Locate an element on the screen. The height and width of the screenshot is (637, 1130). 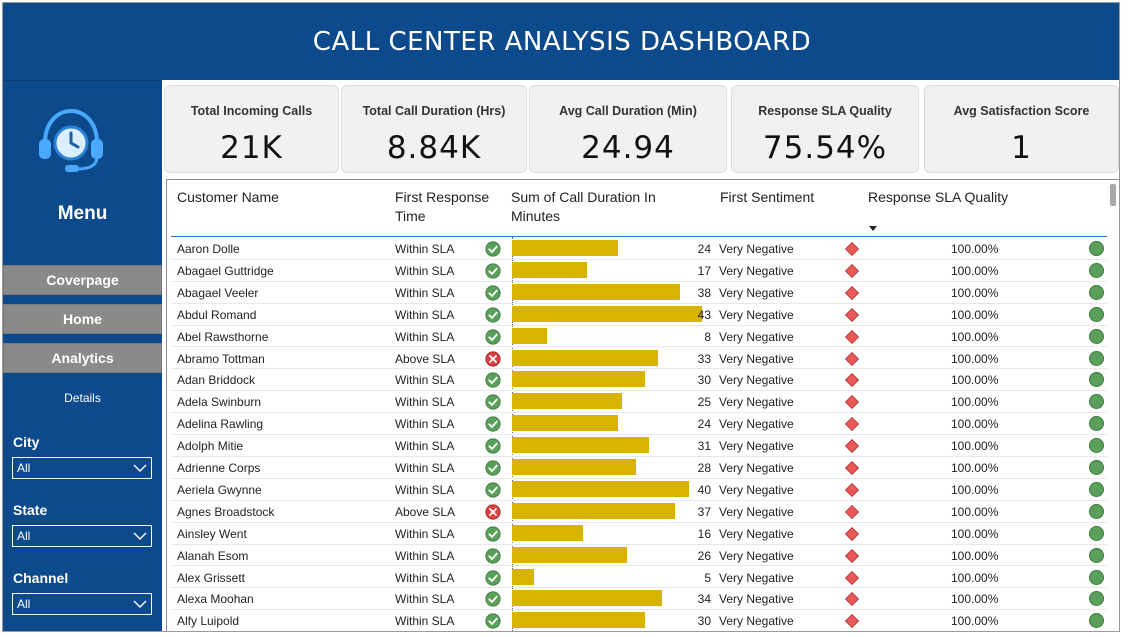
x-circle-icon is located at coordinates (493, 512).